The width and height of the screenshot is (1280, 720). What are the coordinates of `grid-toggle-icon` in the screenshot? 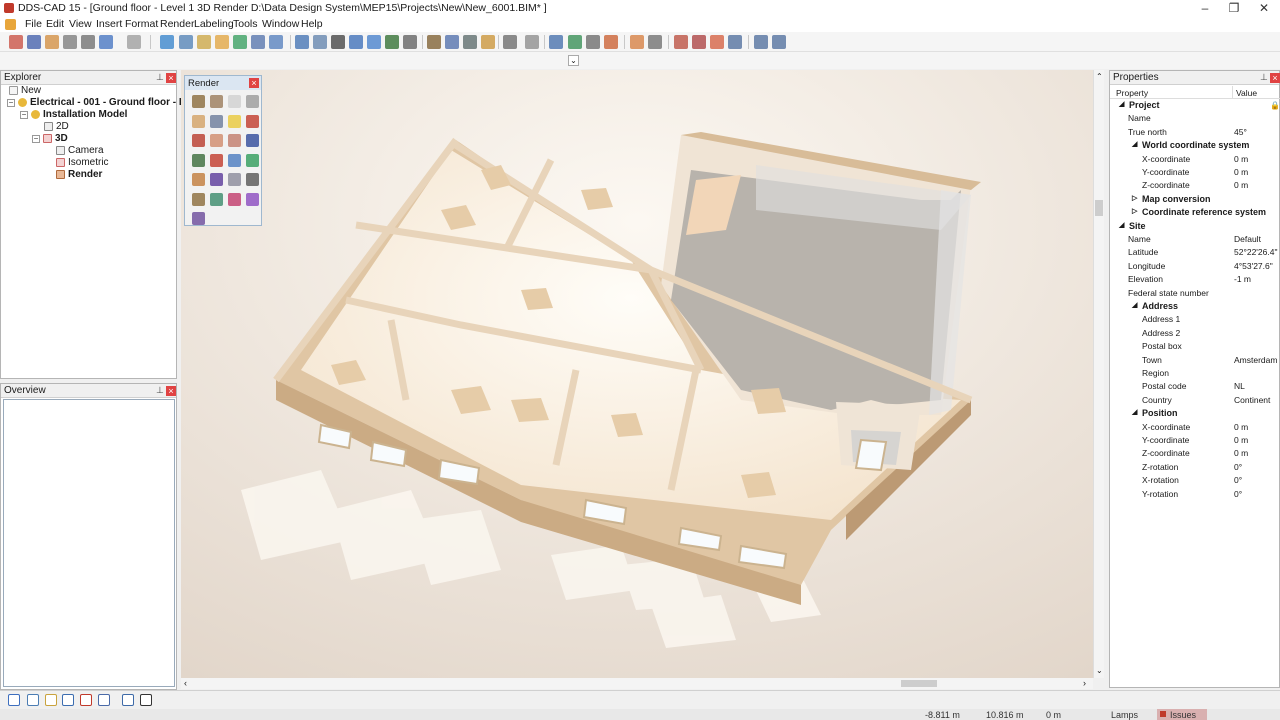 It's located at (33, 700).